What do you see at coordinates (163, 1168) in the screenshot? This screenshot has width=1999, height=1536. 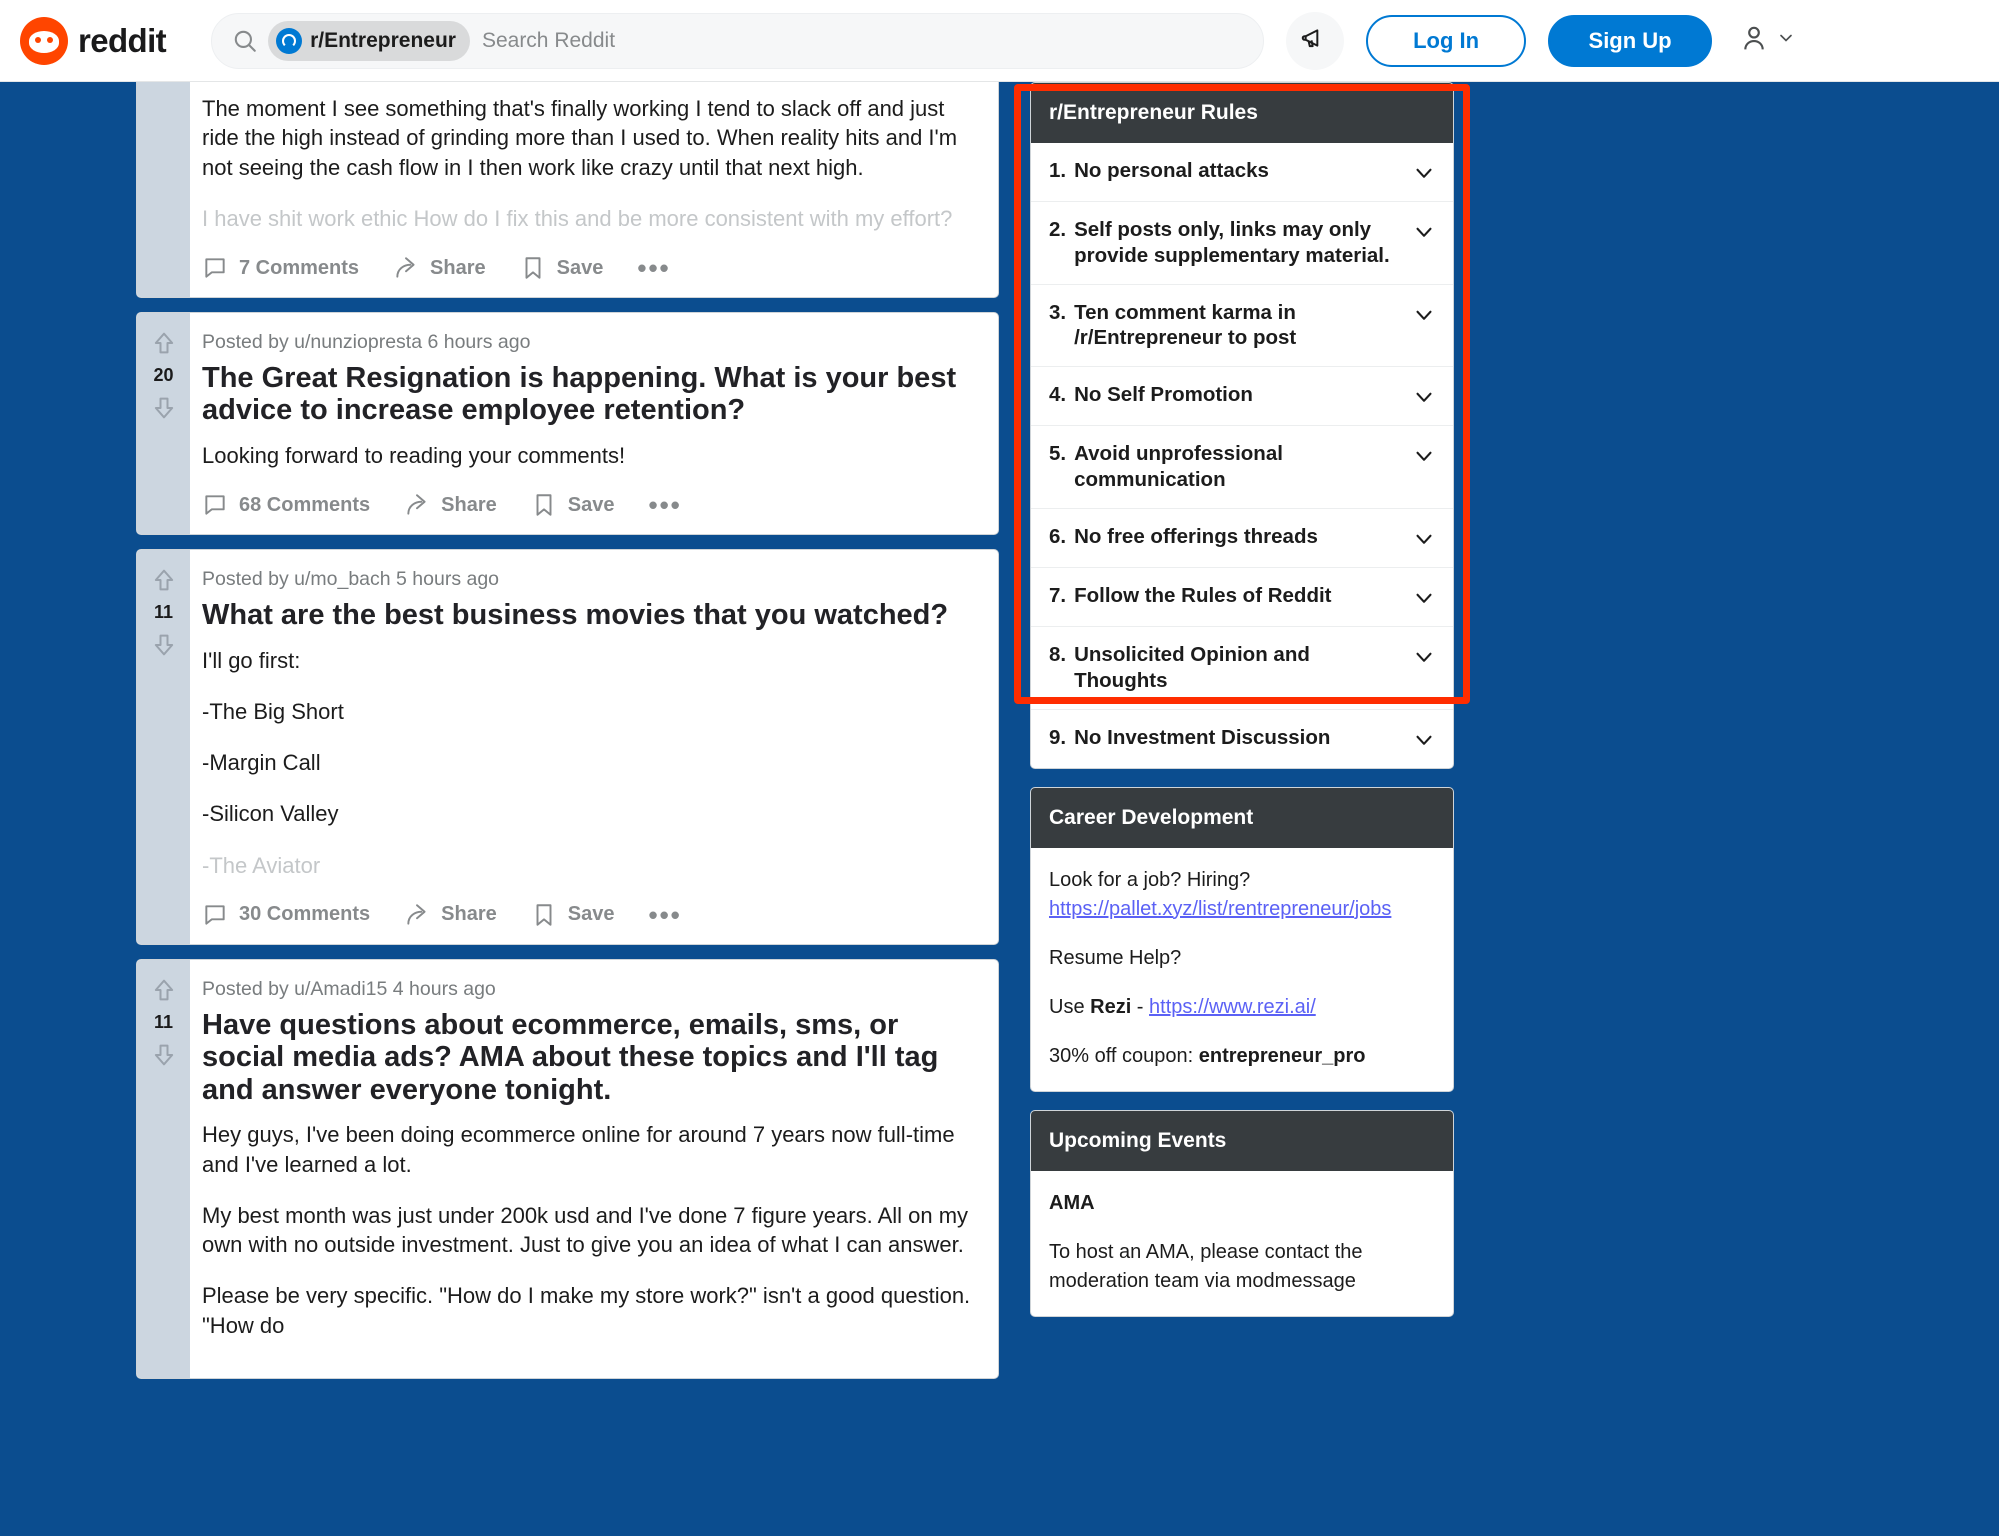 I see `vote-bar: 11` at bounding box center [163, 1168].